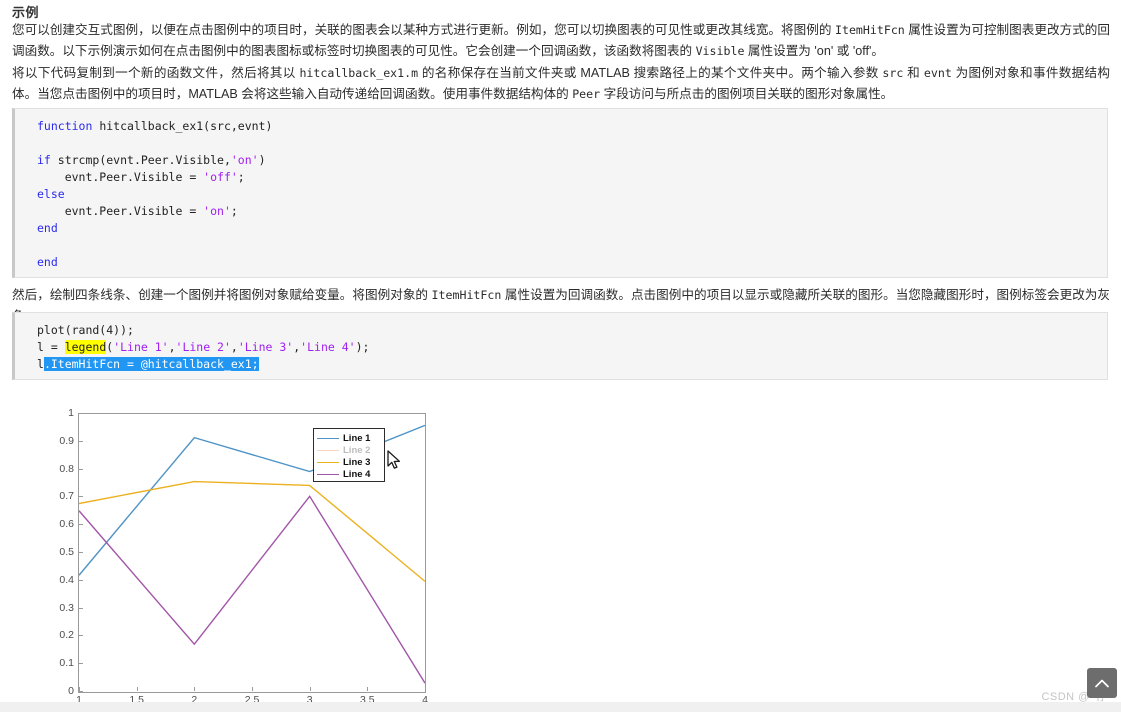  What do you see at coordinates (151, 364) in the screenshot?
I see `code-token: .ItemHitFcn = @hitcallback_ex1;` at bounding box center [151, 364].